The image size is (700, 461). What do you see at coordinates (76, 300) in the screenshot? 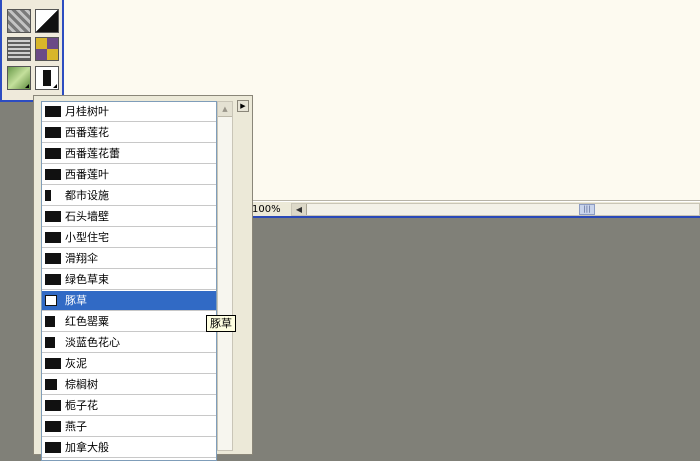
I see `list-item-label: 豚草` at bounding box center [76, 300].